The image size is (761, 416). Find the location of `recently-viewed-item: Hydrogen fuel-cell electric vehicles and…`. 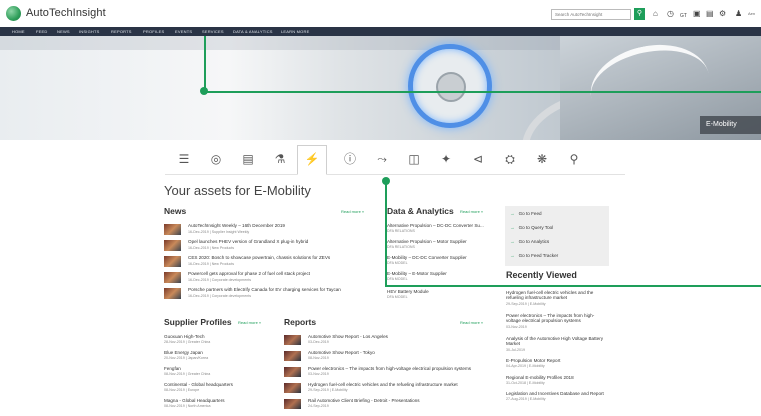

recently-viewed-item: Hydrogen fuel-cell electric vehicles and… is located at coordinates (556, 298).